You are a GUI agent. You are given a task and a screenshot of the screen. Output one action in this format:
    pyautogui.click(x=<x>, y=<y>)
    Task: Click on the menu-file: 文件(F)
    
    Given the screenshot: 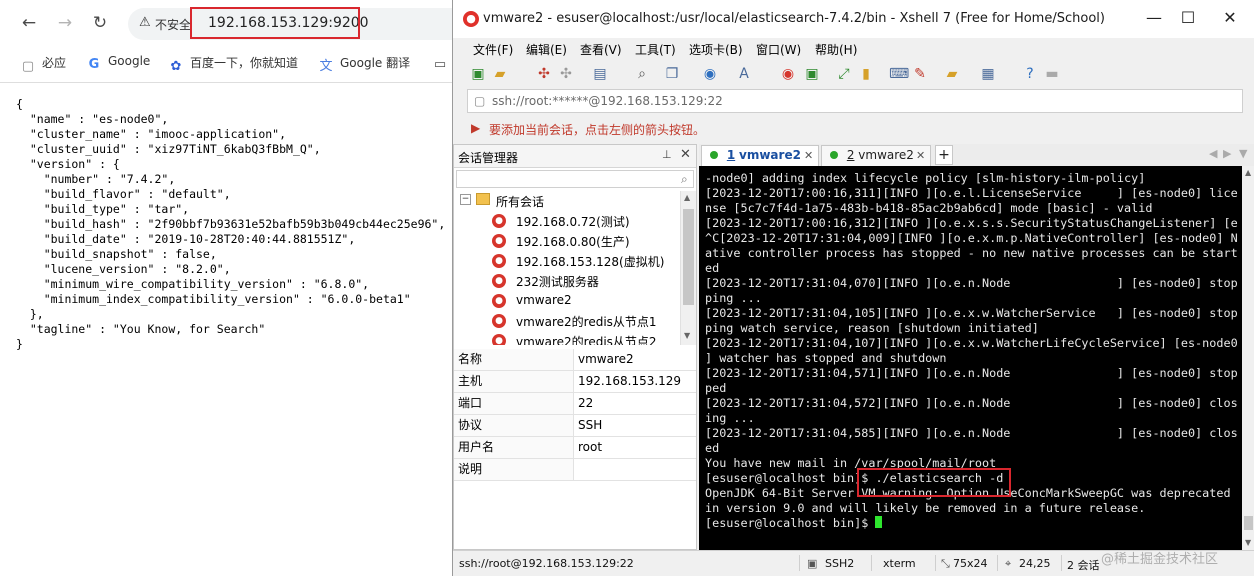 What is the action you would take?
    pyautogui.click(x=493, y=49)
    